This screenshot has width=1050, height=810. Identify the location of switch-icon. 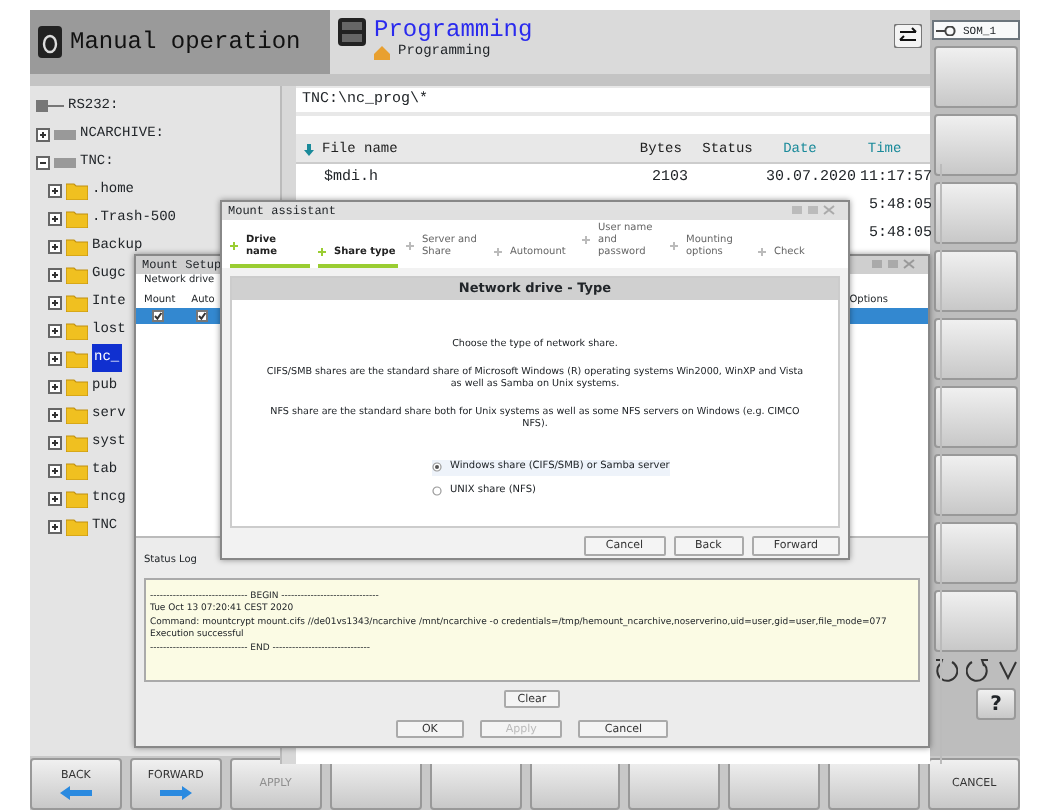
(908, 36).